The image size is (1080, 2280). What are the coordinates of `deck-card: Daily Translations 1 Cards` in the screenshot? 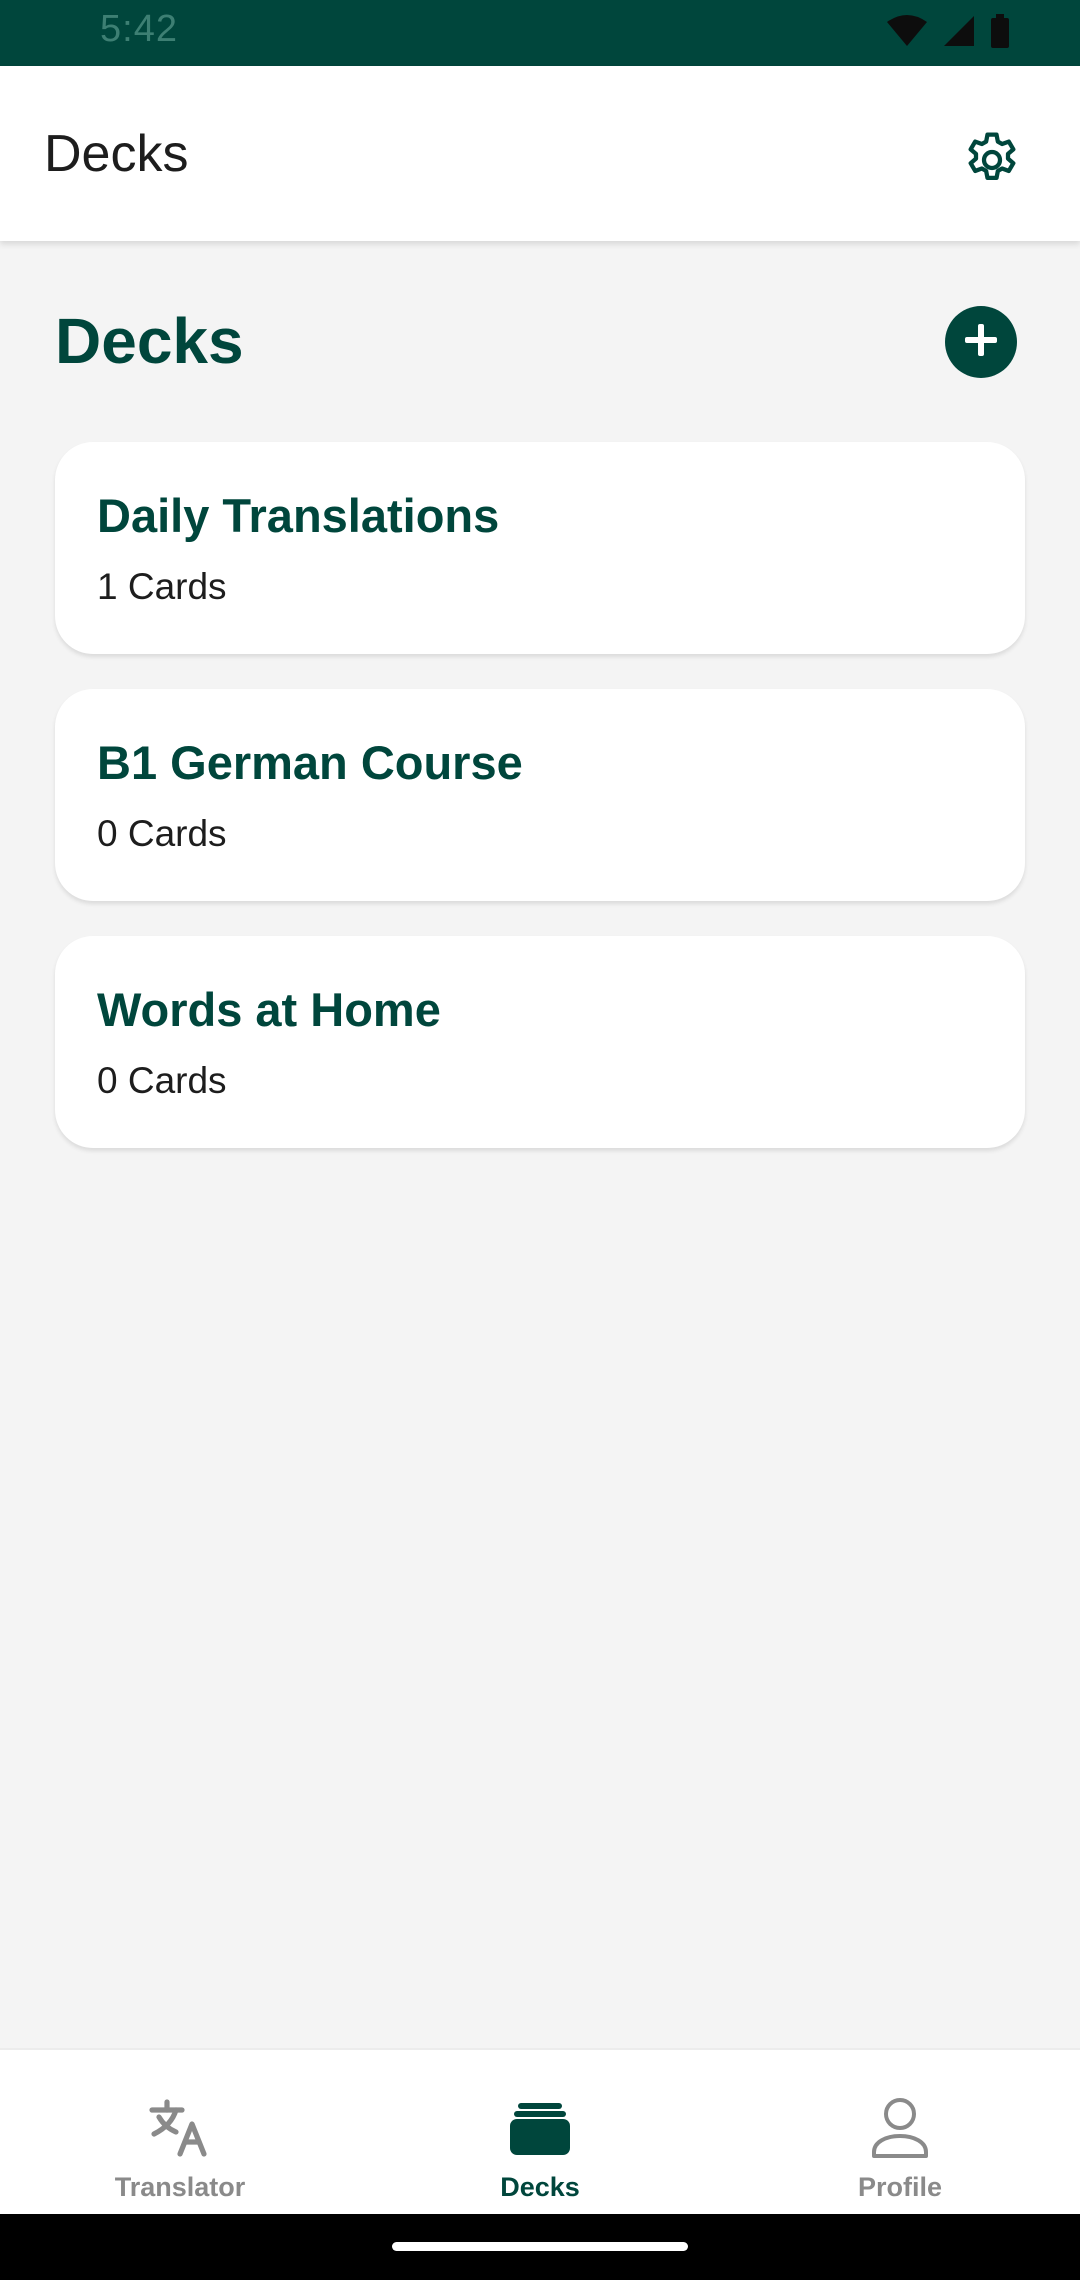 It's located at (540, 548).